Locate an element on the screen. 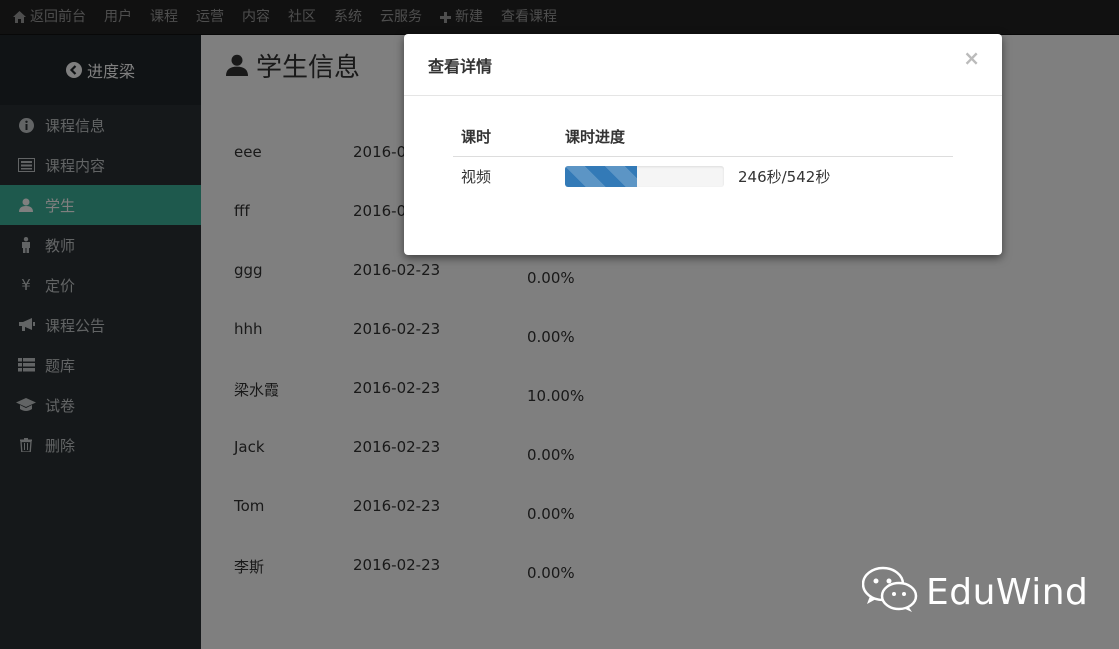  lesson-progress-cell: 246秒/542秒 is located at coordinates (755, 176).